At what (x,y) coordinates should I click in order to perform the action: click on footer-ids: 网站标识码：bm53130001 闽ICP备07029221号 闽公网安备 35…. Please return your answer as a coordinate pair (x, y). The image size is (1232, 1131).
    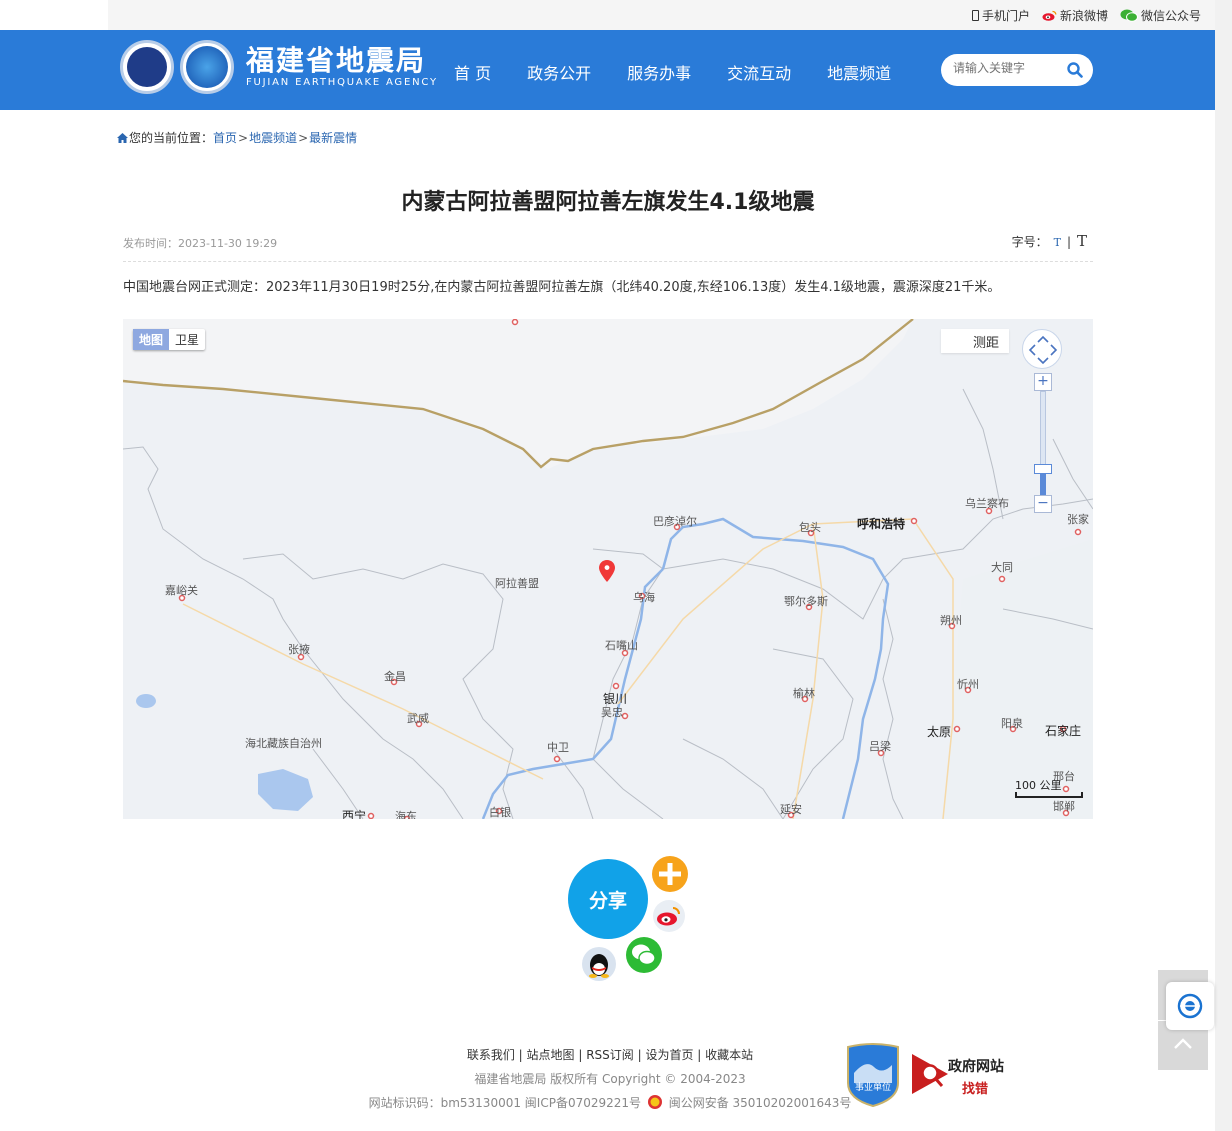
    Looking at the image, I should click on (610, 1102).